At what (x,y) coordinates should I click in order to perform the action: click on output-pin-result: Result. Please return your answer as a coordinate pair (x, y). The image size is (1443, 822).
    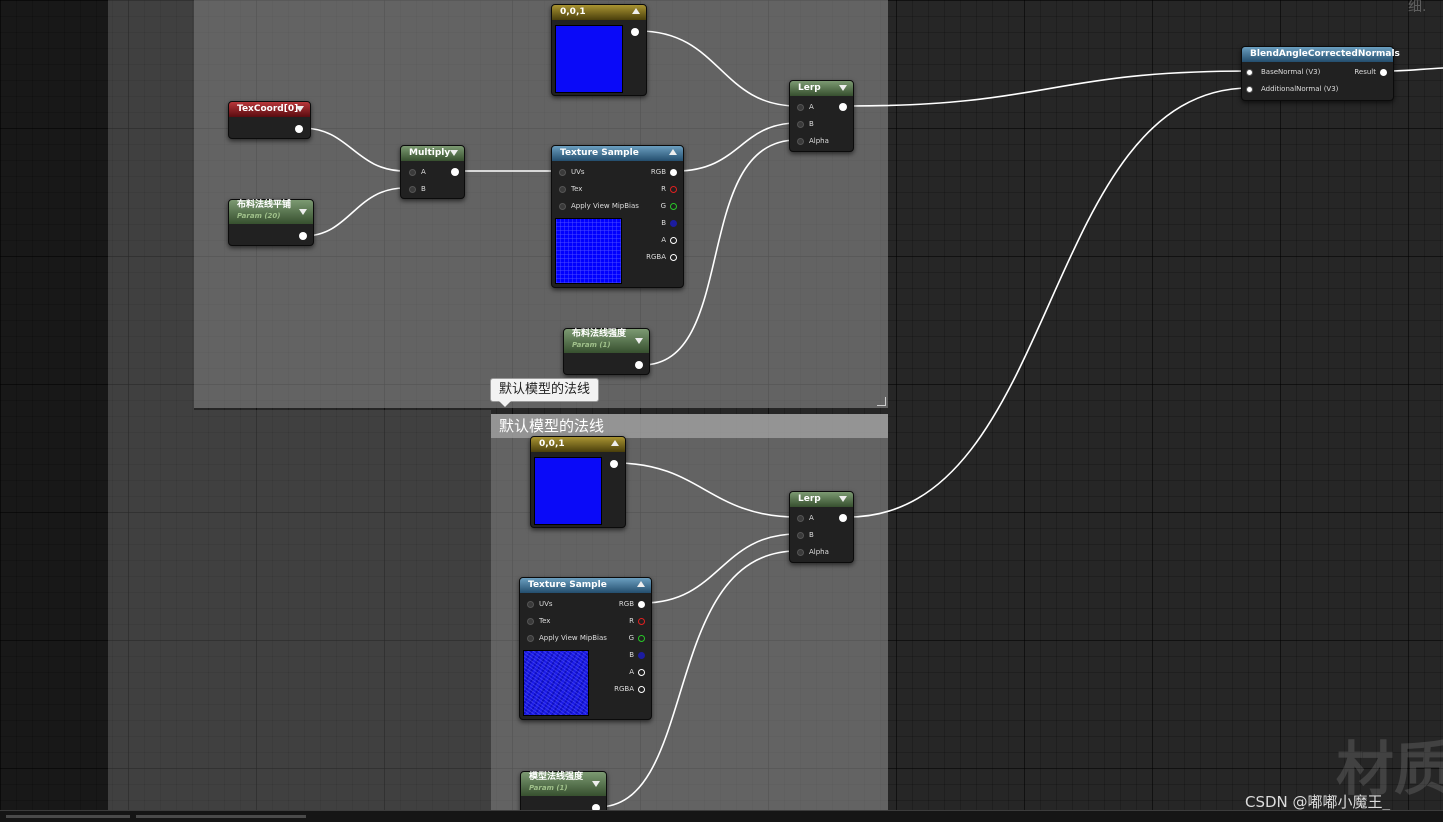
    Looking at the image, I should click on (1370, 72).